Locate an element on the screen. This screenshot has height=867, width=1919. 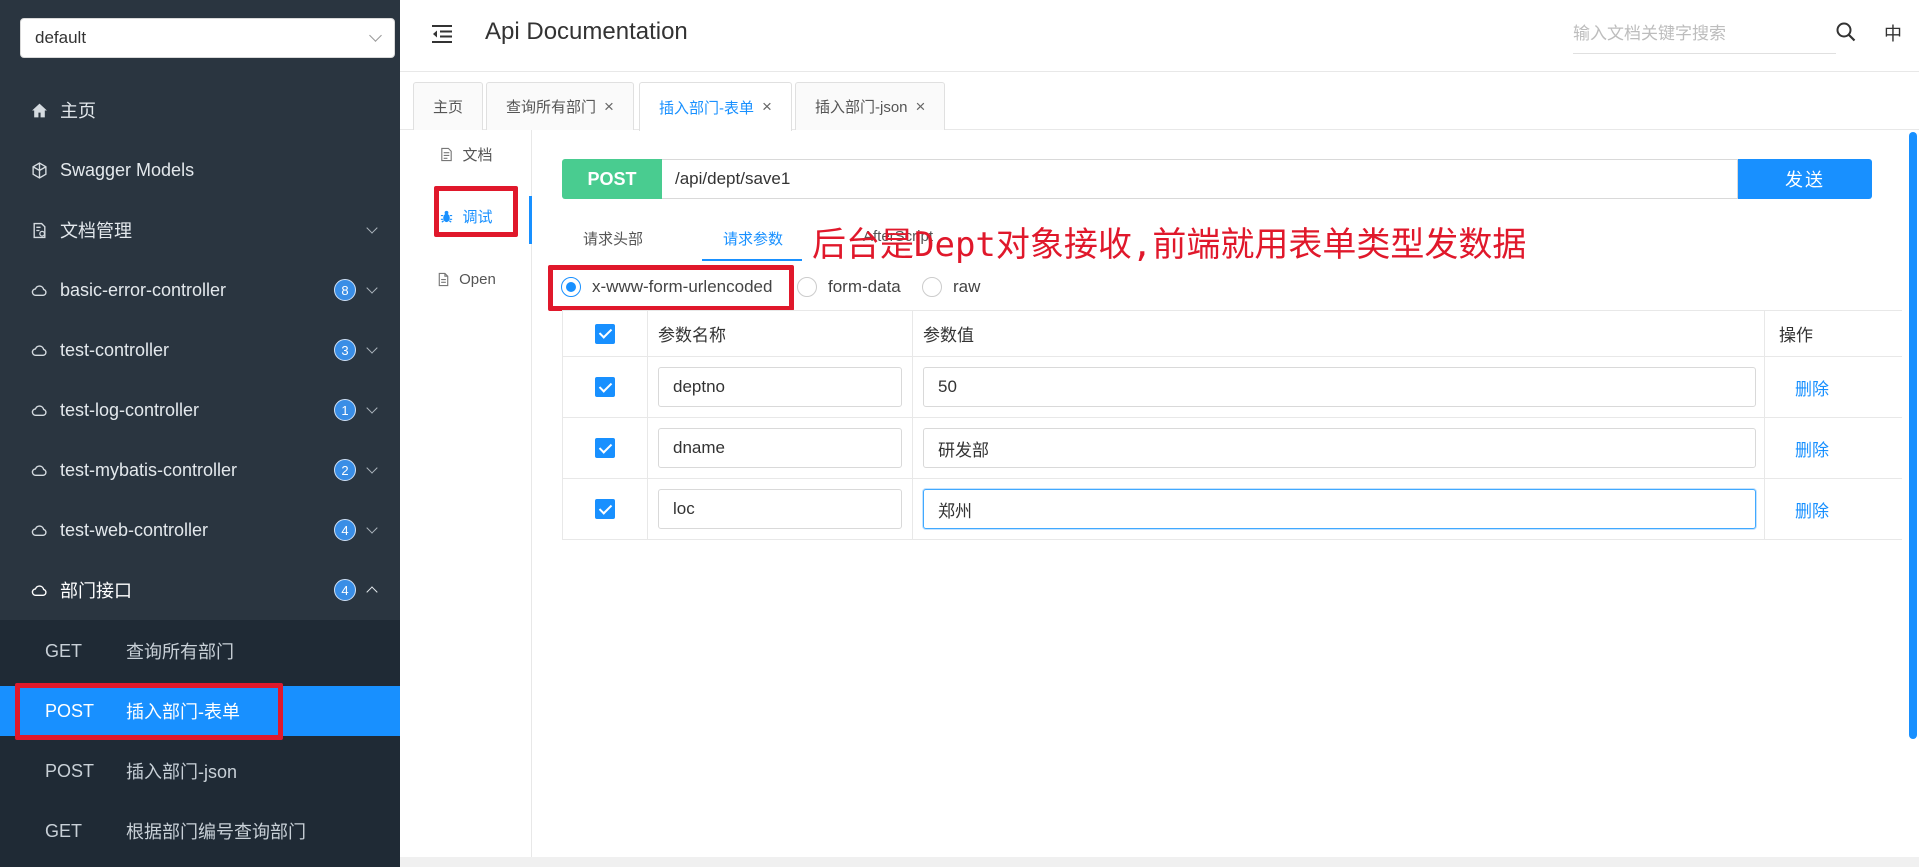
tab-label: 插入部门-表单 is located at coordinates (706, 108).